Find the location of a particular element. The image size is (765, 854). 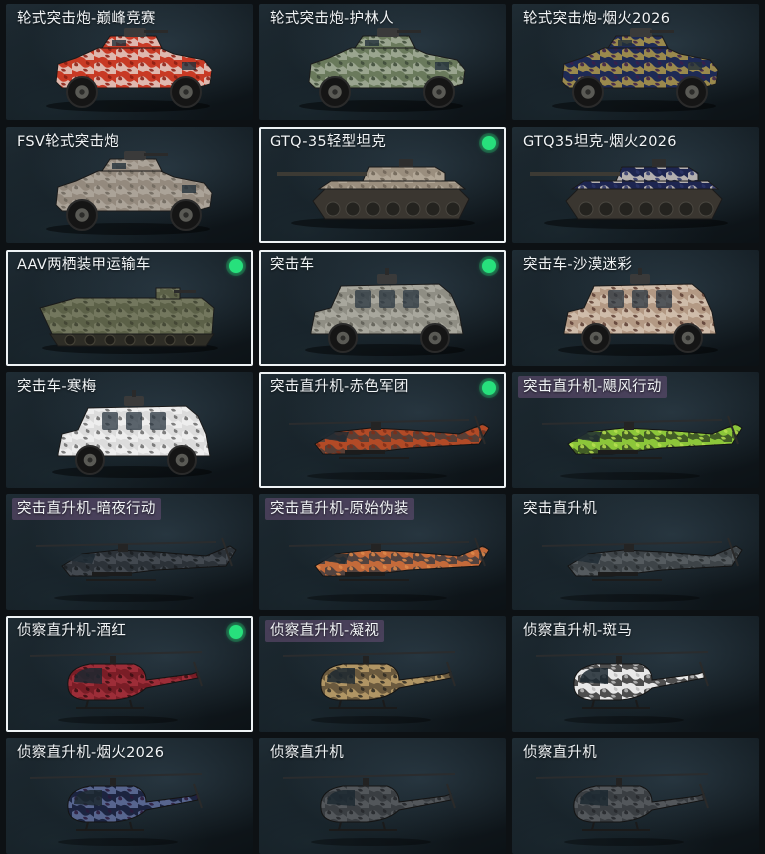

vehicle-skin-label: 侦察直升机-烟火2026 is located at coordinates (91, 753).